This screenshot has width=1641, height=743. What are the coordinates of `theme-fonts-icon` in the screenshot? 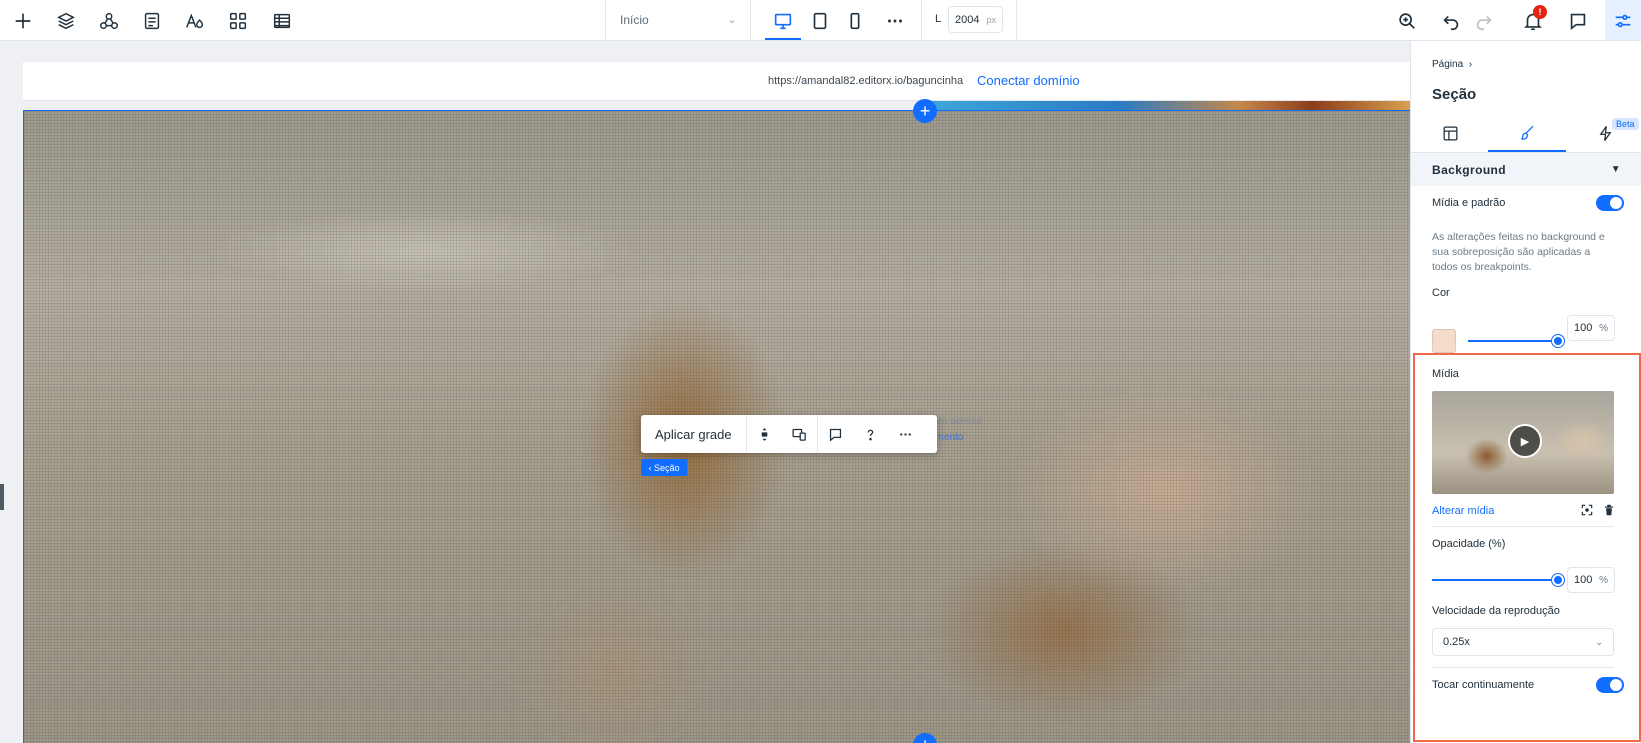 It's located at (195, 21).